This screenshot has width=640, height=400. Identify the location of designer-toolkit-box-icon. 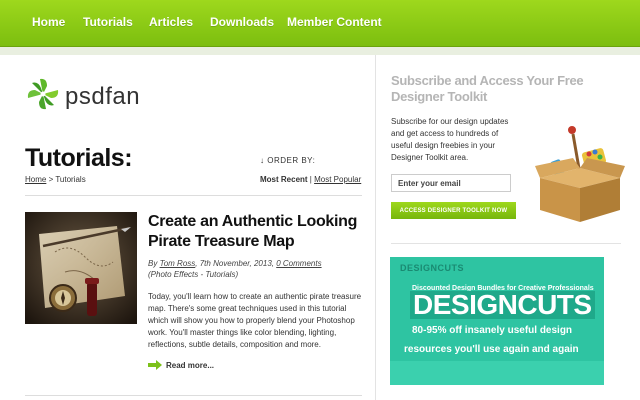
(580, 175).